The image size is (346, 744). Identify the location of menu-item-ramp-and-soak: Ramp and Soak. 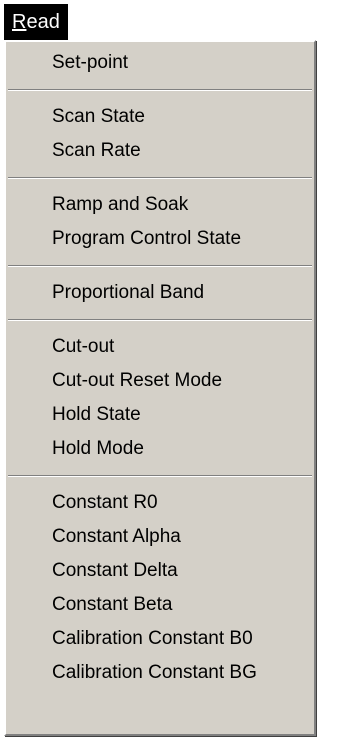
(160, 205).